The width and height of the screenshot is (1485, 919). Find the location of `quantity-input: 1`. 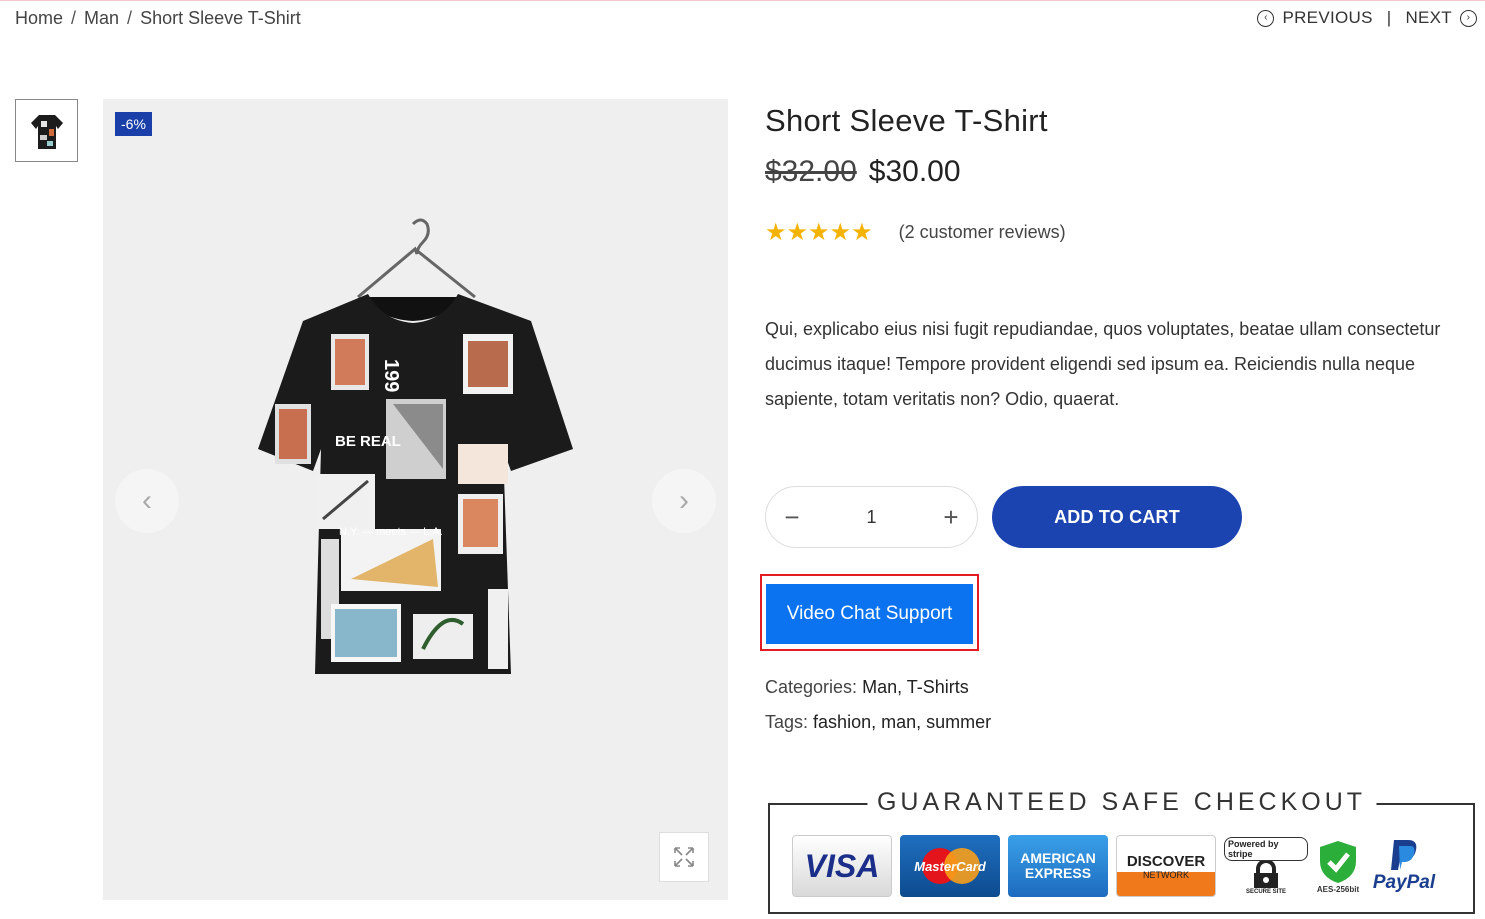

quantity-input: 1 is located at coordinates (871, 517).